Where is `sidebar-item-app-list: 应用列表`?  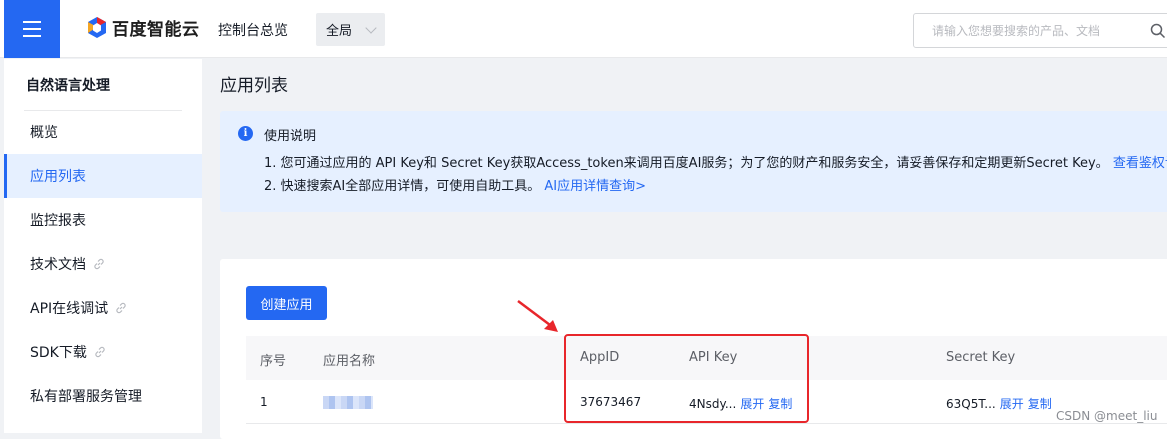
sidebar-item-app-list: 应用列表 is located at coordinates (103, 176).